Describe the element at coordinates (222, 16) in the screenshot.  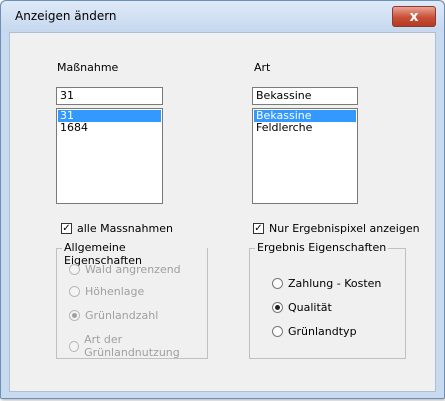
I see `title-bar: Anzeigen ändern x` at that location.